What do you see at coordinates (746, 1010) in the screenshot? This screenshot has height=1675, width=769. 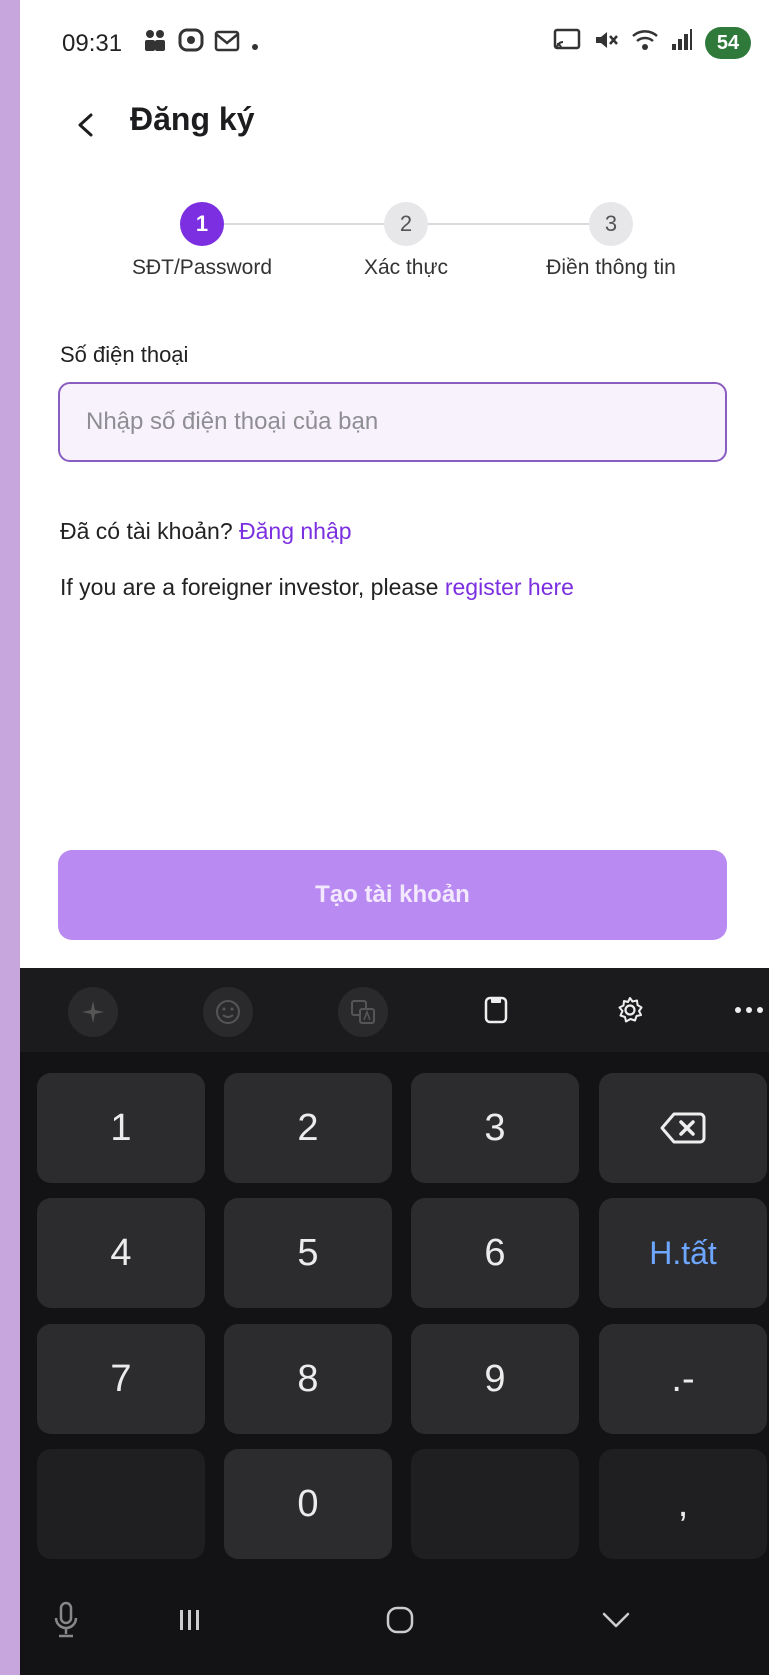 I see `more-icon` at bounding box center [746, 1010].